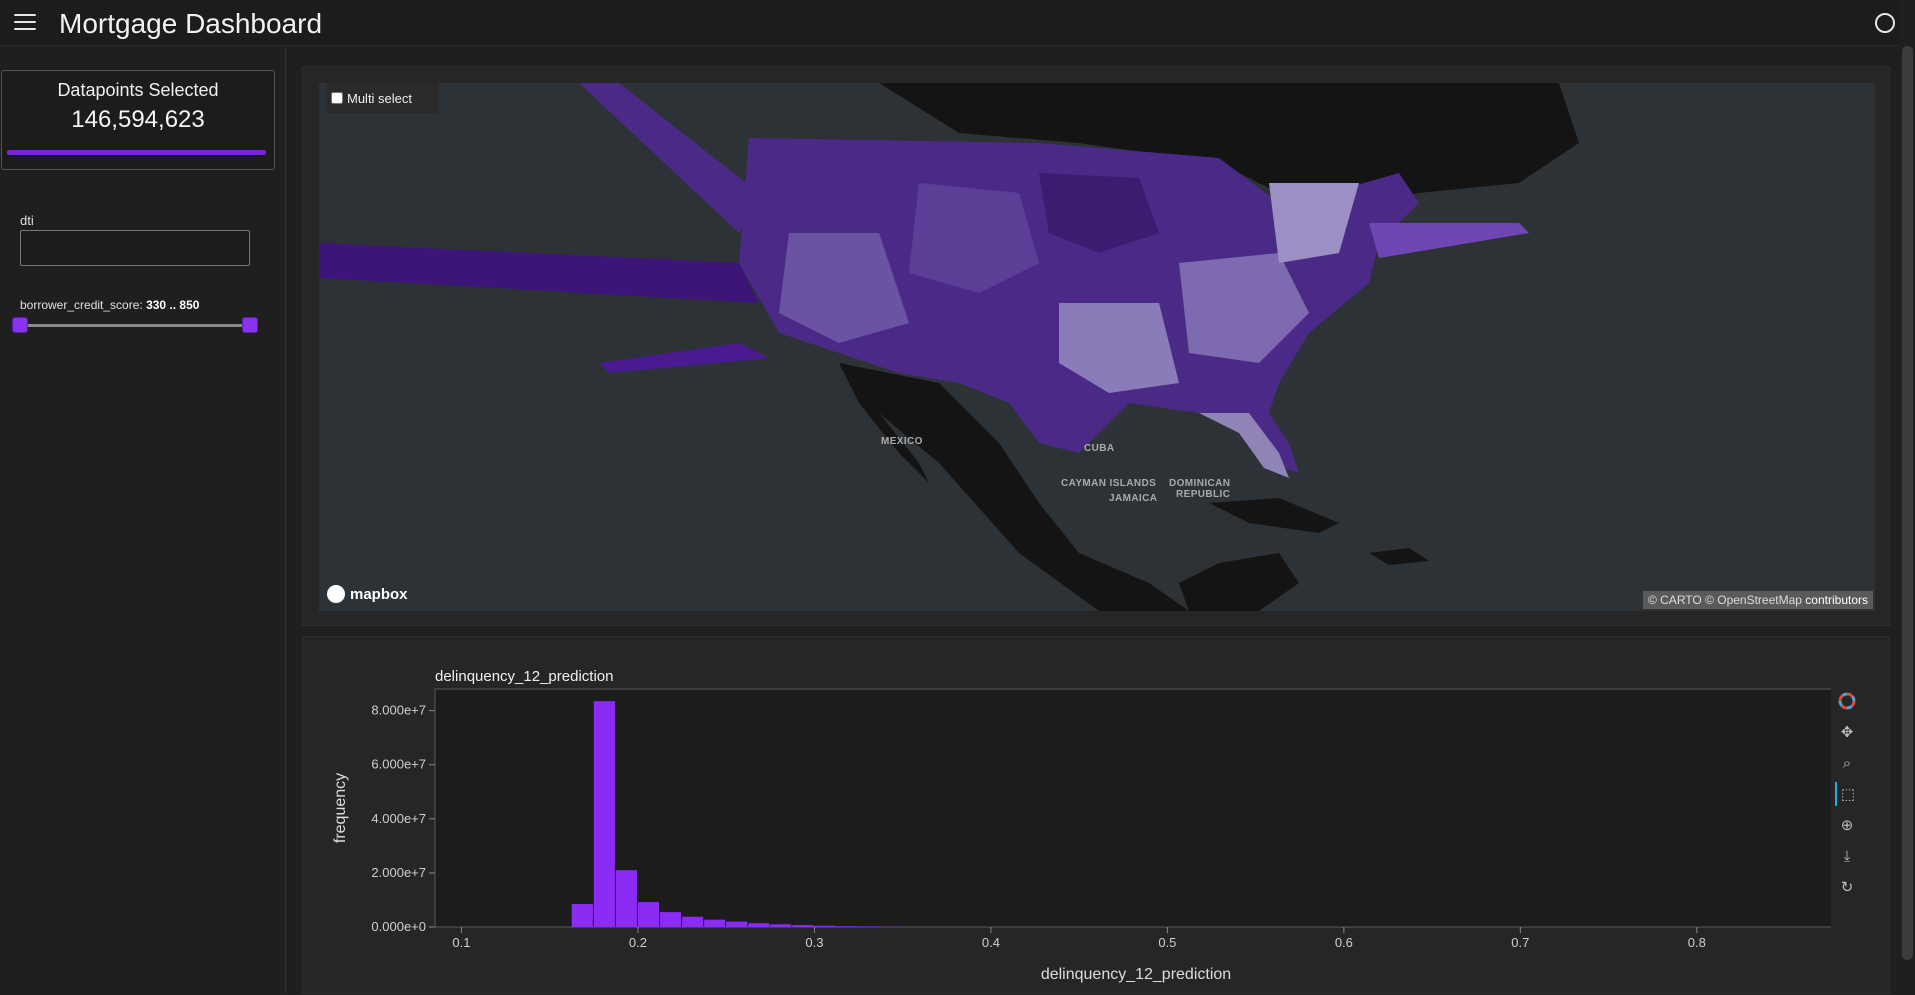 Image resolution: width=1915 pixels, height=995 pixels. I want to click on credit-score-slider-low-handle, so click(20, 325).